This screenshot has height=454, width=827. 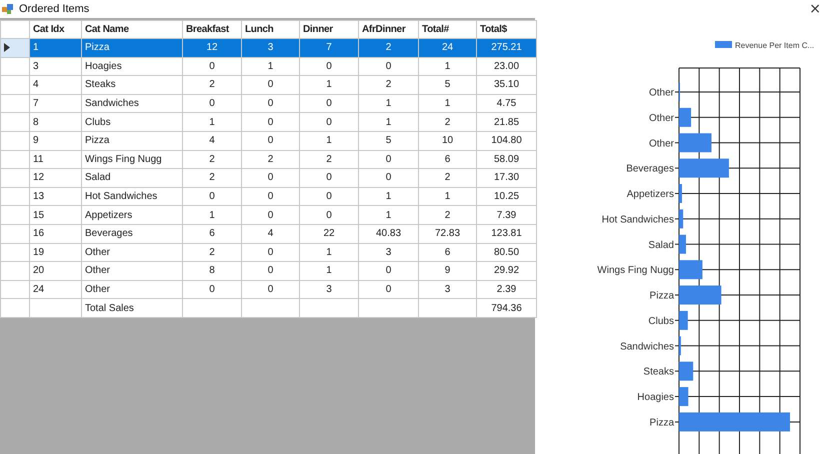 What do you see at coordinates (15, 48) in the screenshot?
I see `row-header` at bounding box center [15, 48].